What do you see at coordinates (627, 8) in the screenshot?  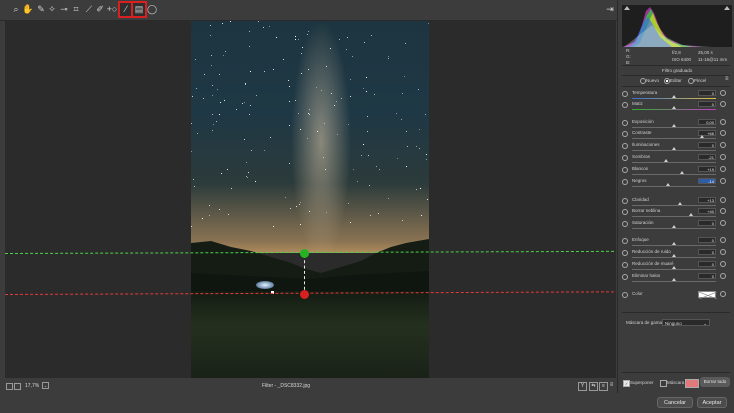 I see `shadow-clip-icon` at bounding box center [627, 8].